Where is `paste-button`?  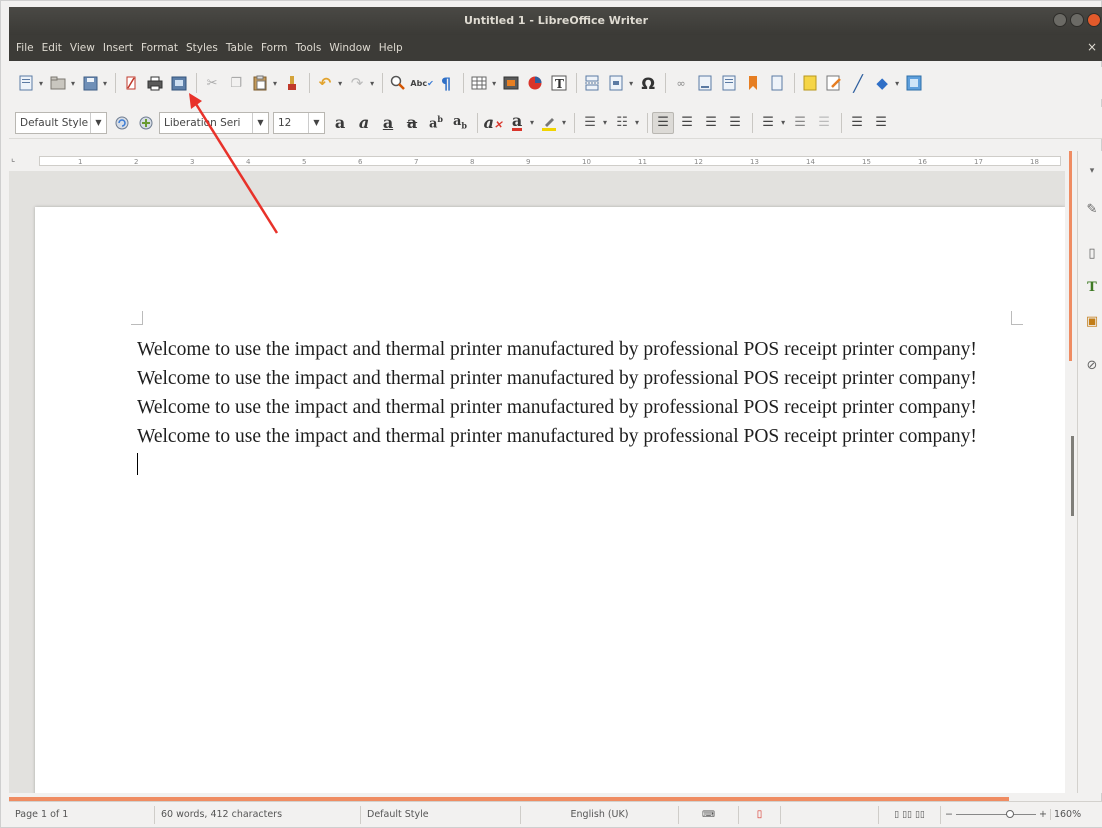 paste-button is located at coordinates (260, 83).